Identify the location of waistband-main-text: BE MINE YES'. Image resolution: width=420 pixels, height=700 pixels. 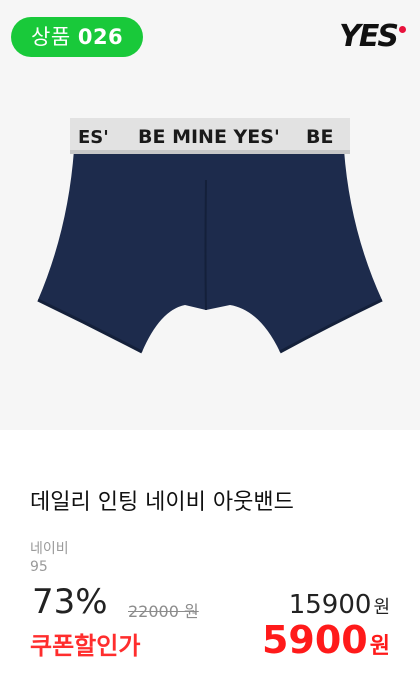
(209, 137).